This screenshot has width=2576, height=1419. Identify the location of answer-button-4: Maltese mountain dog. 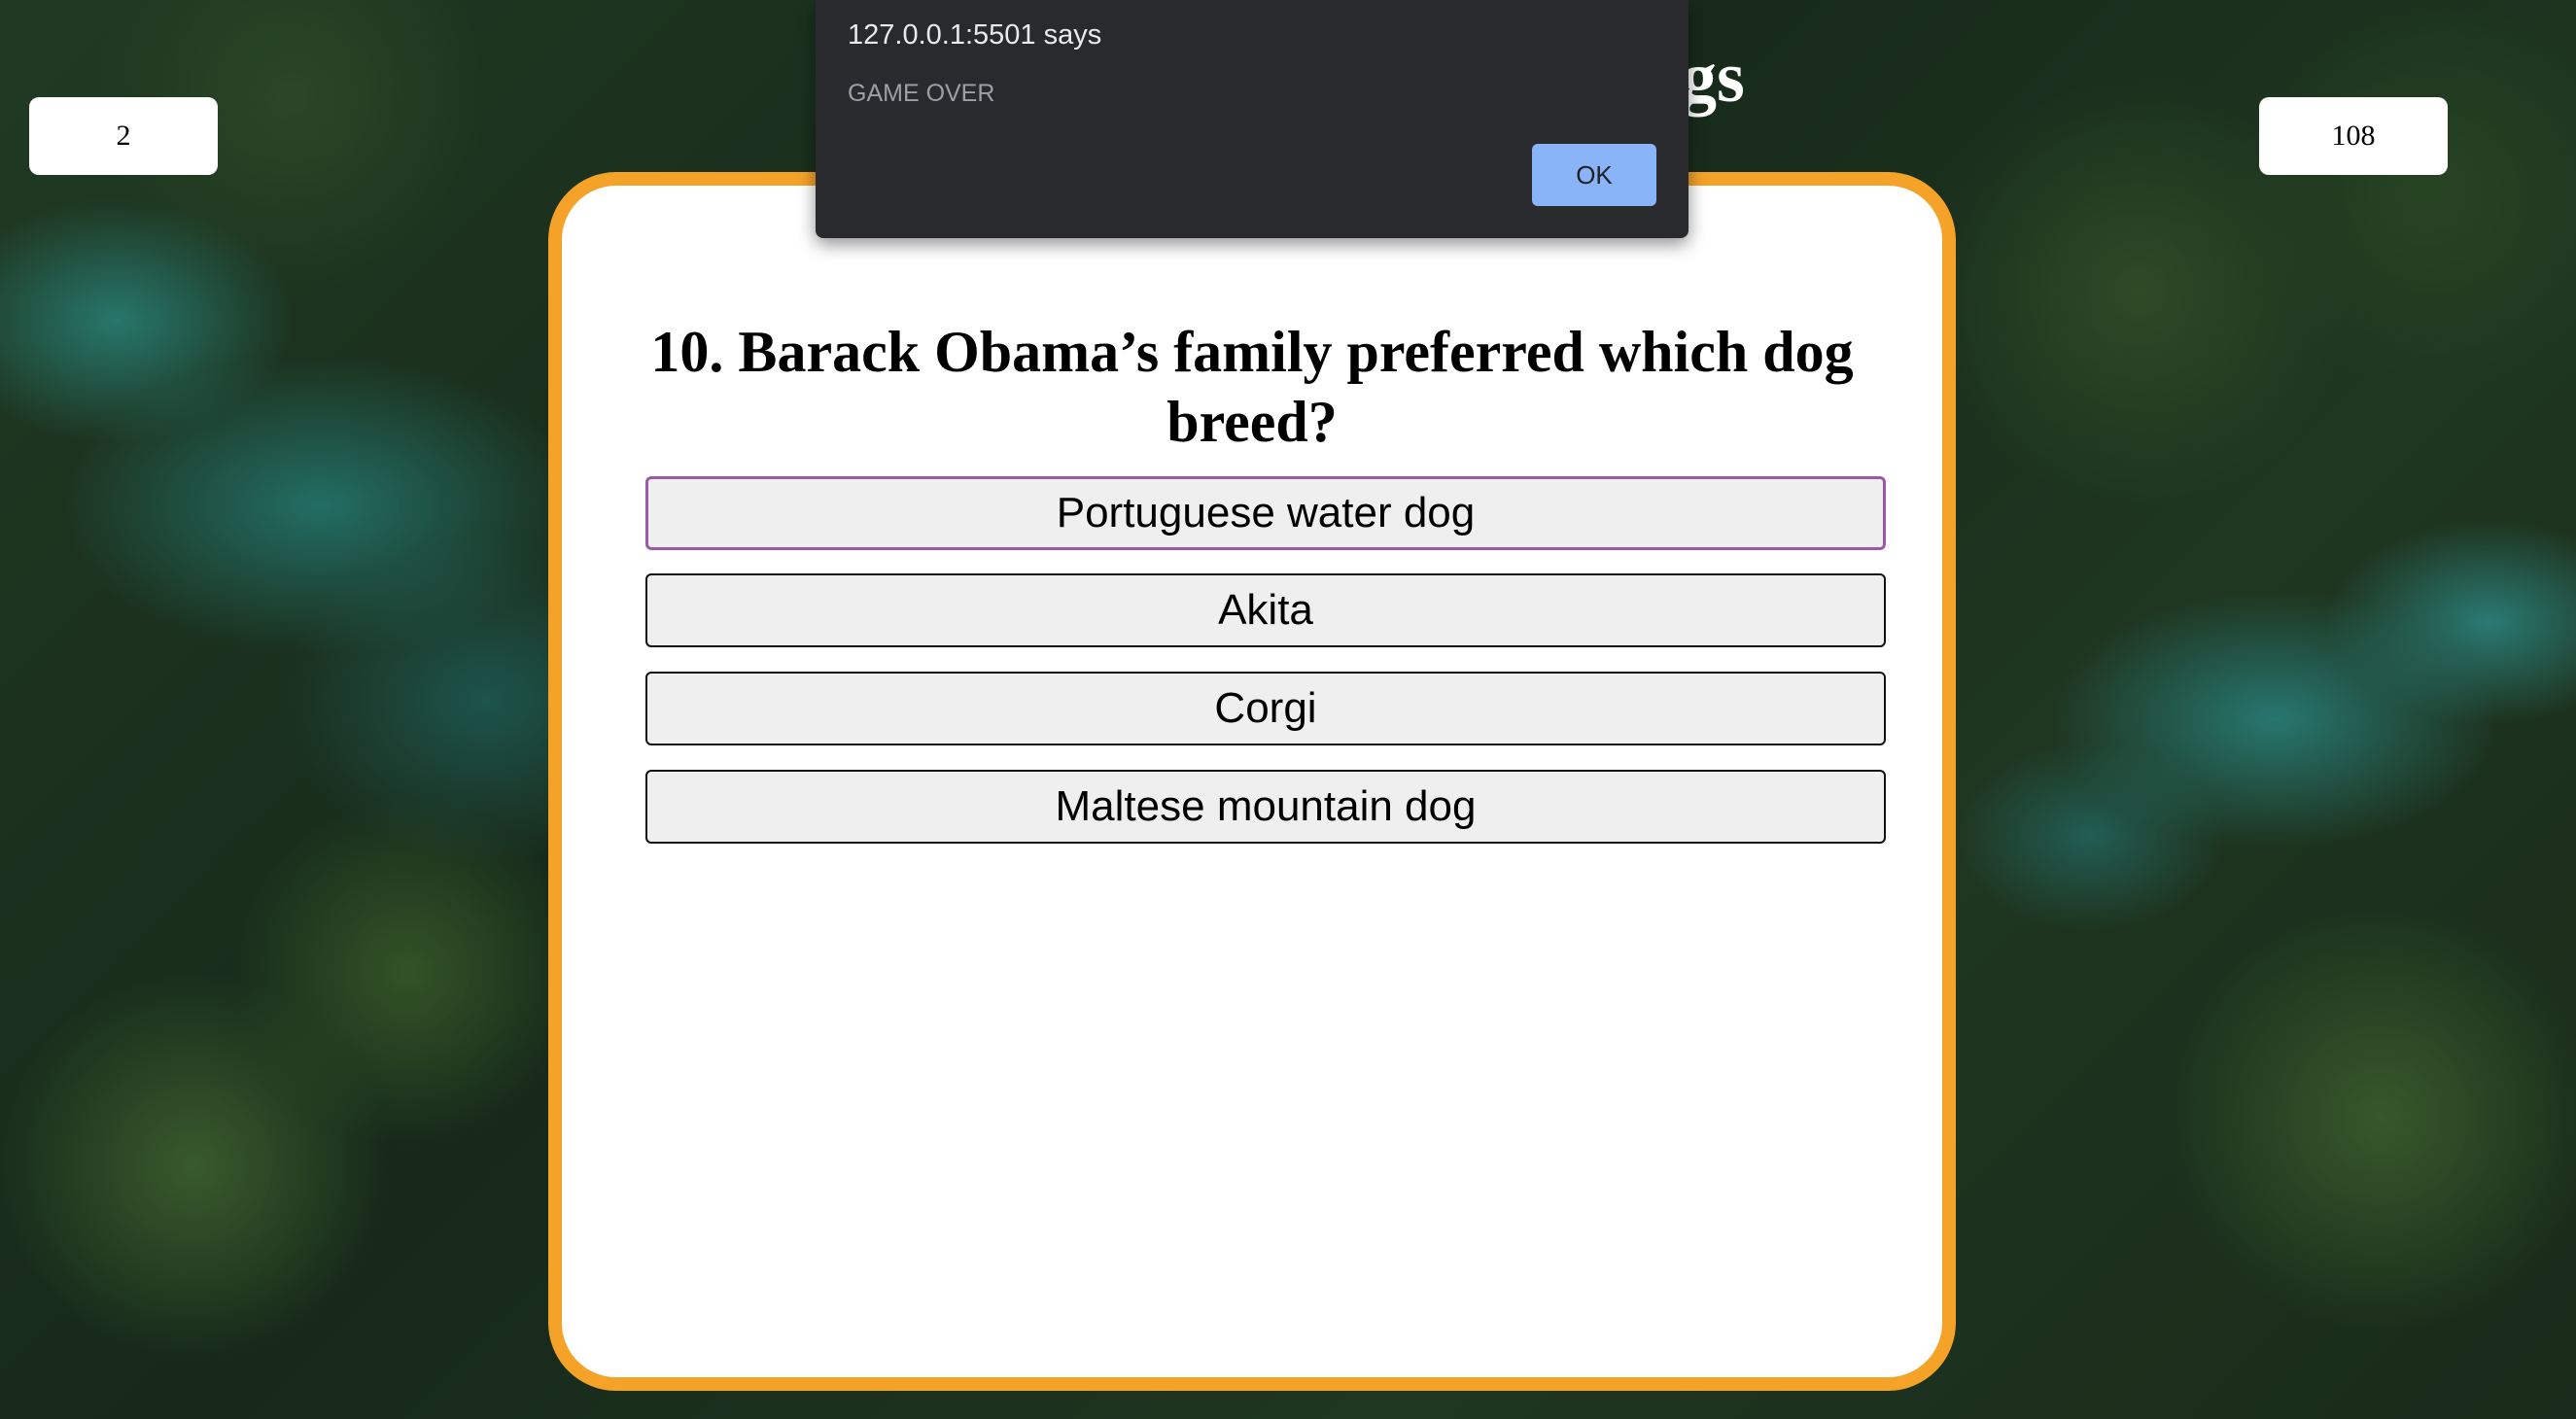
(1265, 807).